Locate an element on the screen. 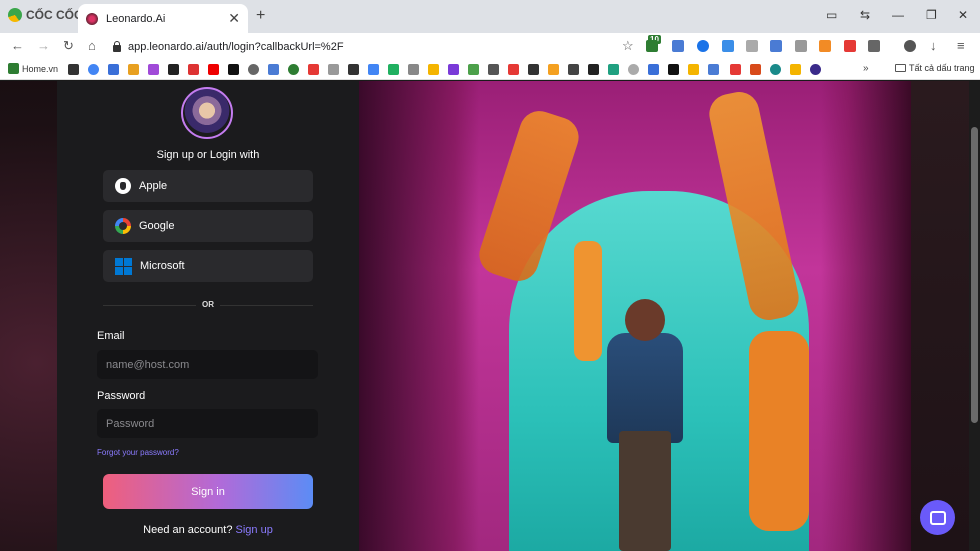 The width and height of the screenshot is (980, 551). tab-title: Leonardo.Ai is located at coordinates (136, 18).